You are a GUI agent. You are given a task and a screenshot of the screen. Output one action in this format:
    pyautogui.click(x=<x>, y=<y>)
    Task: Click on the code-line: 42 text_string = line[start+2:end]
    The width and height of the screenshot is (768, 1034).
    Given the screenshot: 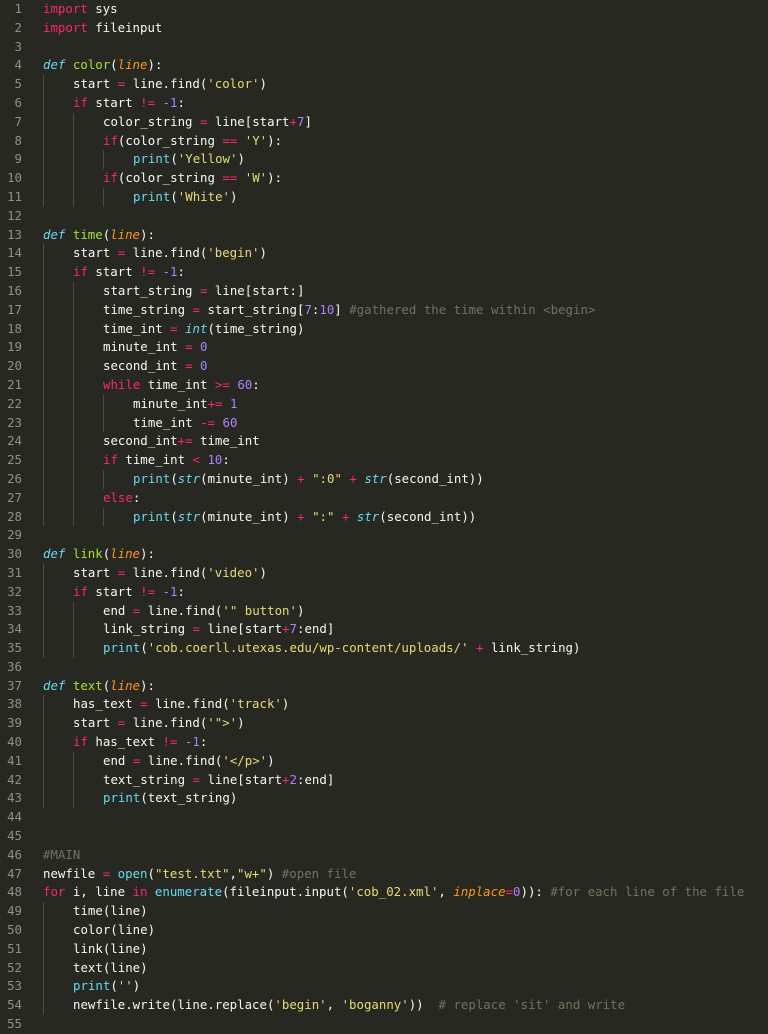 What is the action you would take?
    pyautogui.click(x=384, y=780)
    